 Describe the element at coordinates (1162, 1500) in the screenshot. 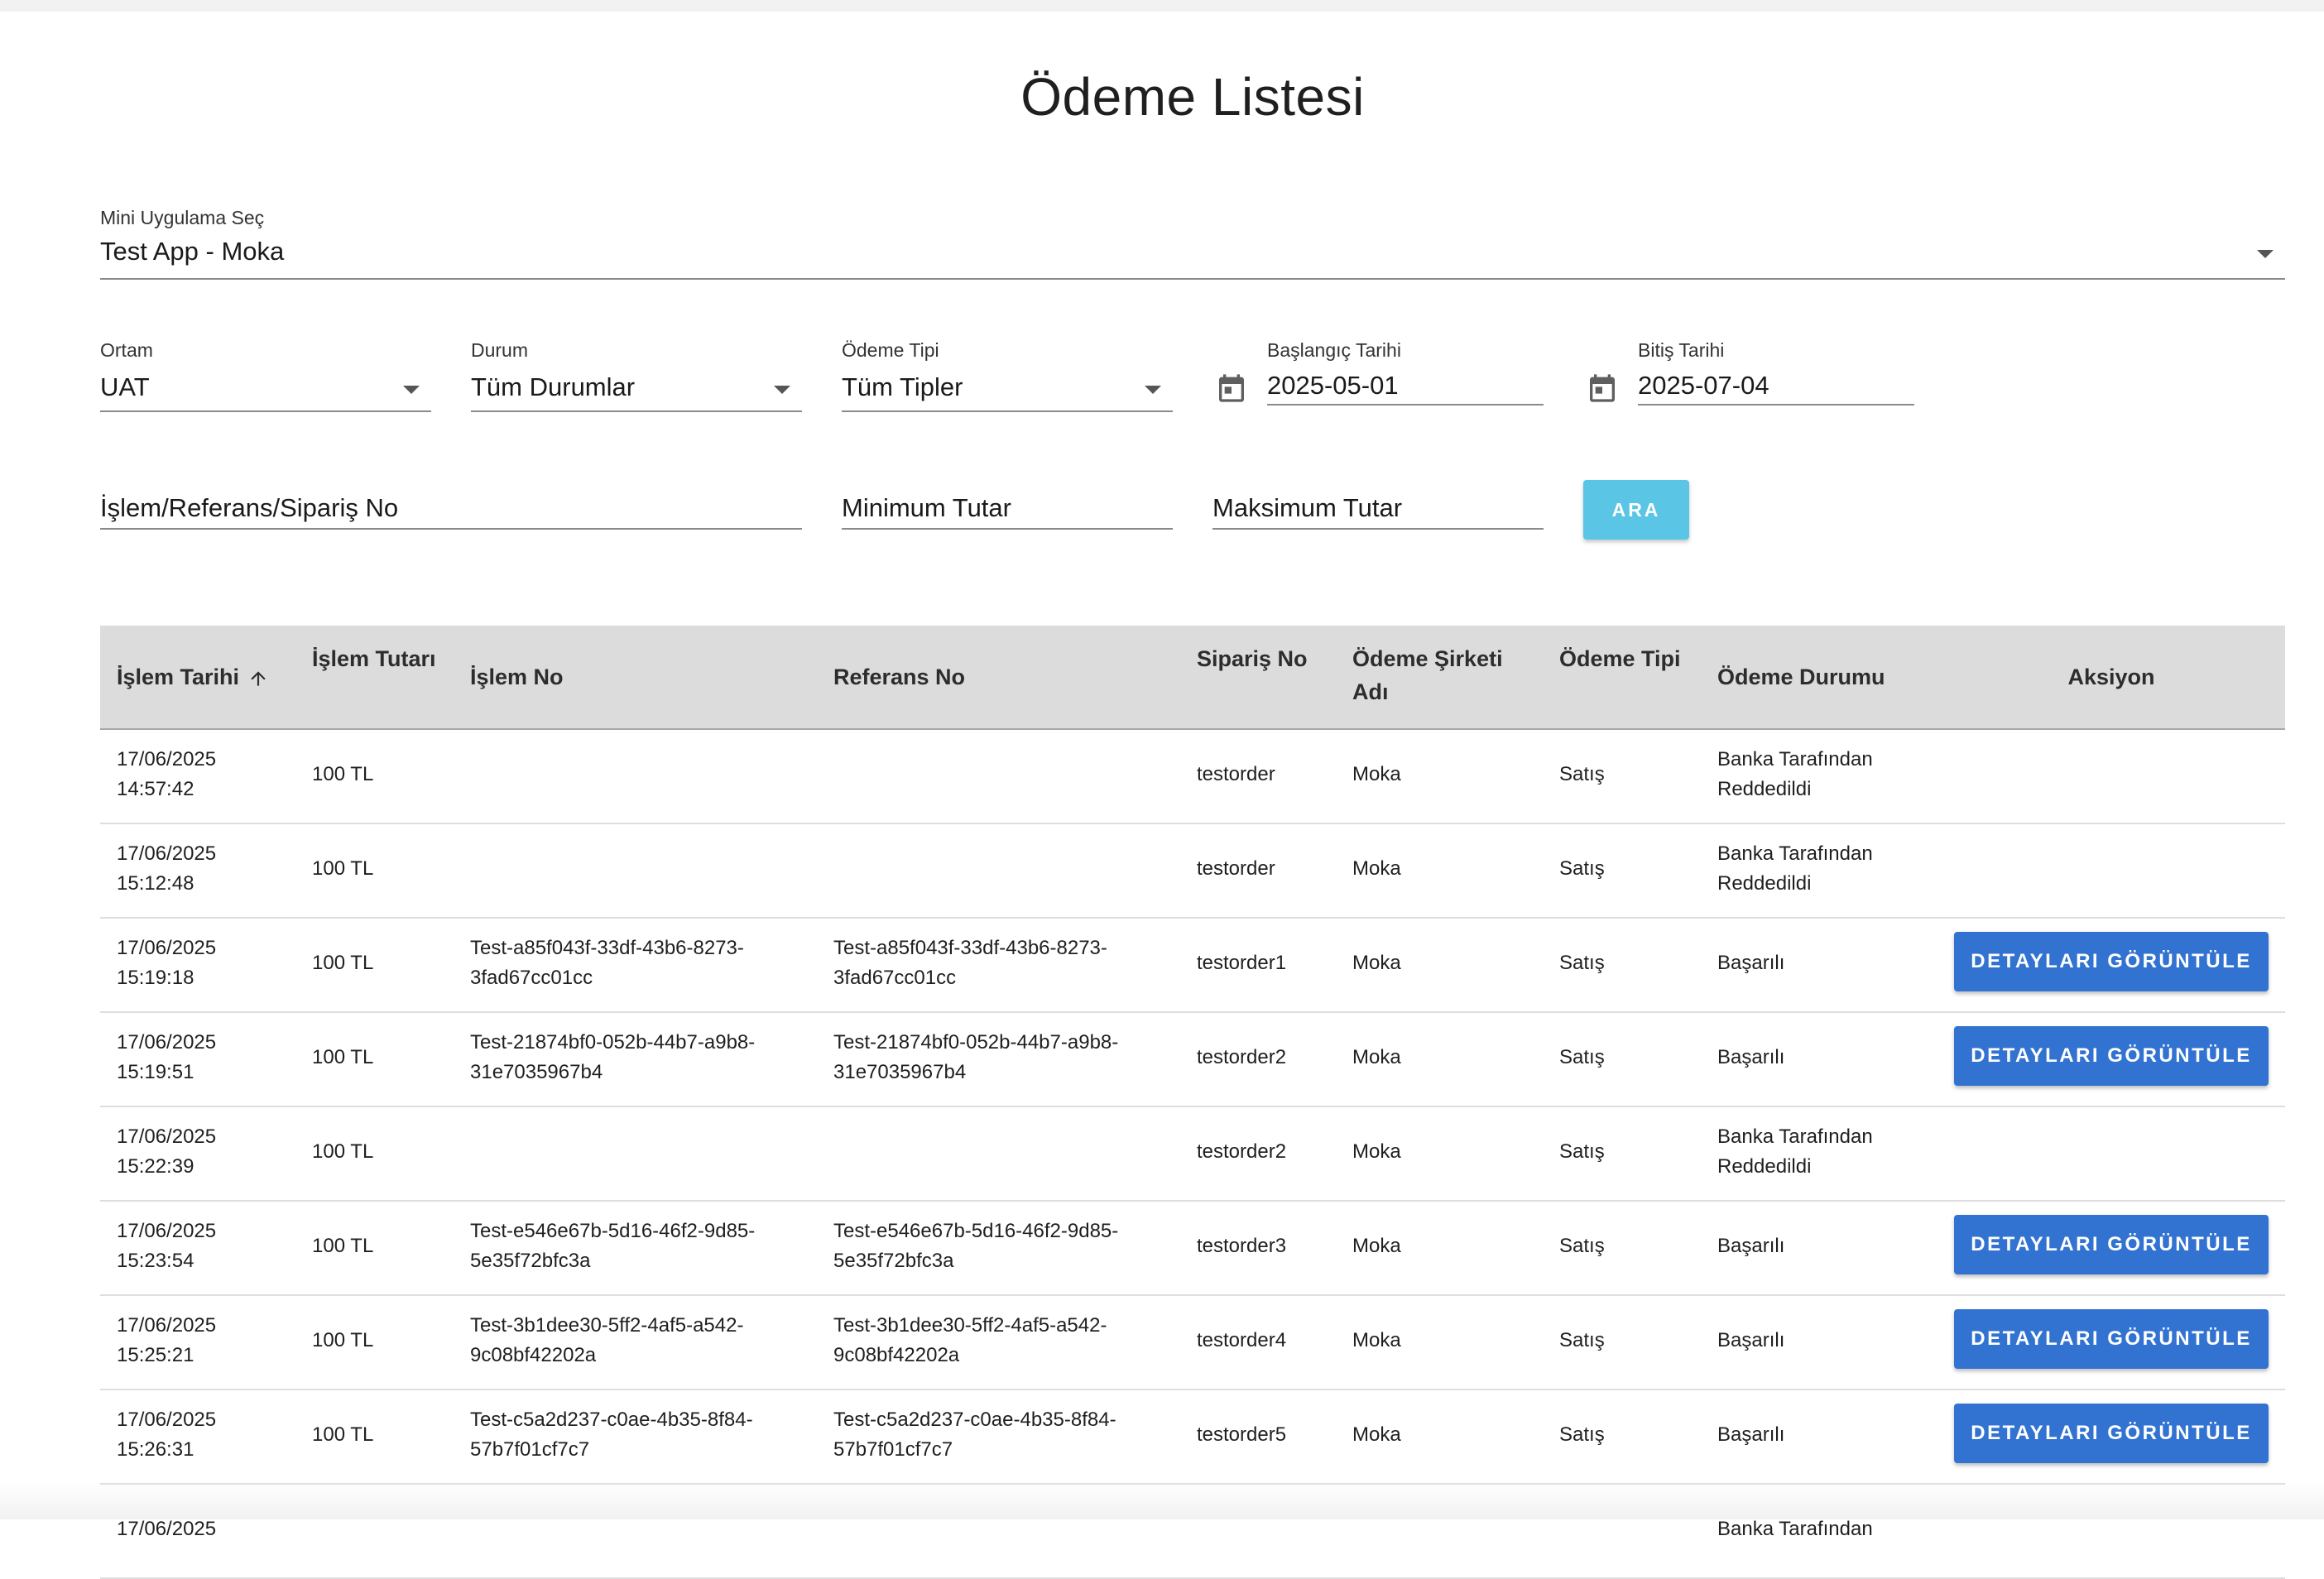

I see `scroll-fade` at that location.